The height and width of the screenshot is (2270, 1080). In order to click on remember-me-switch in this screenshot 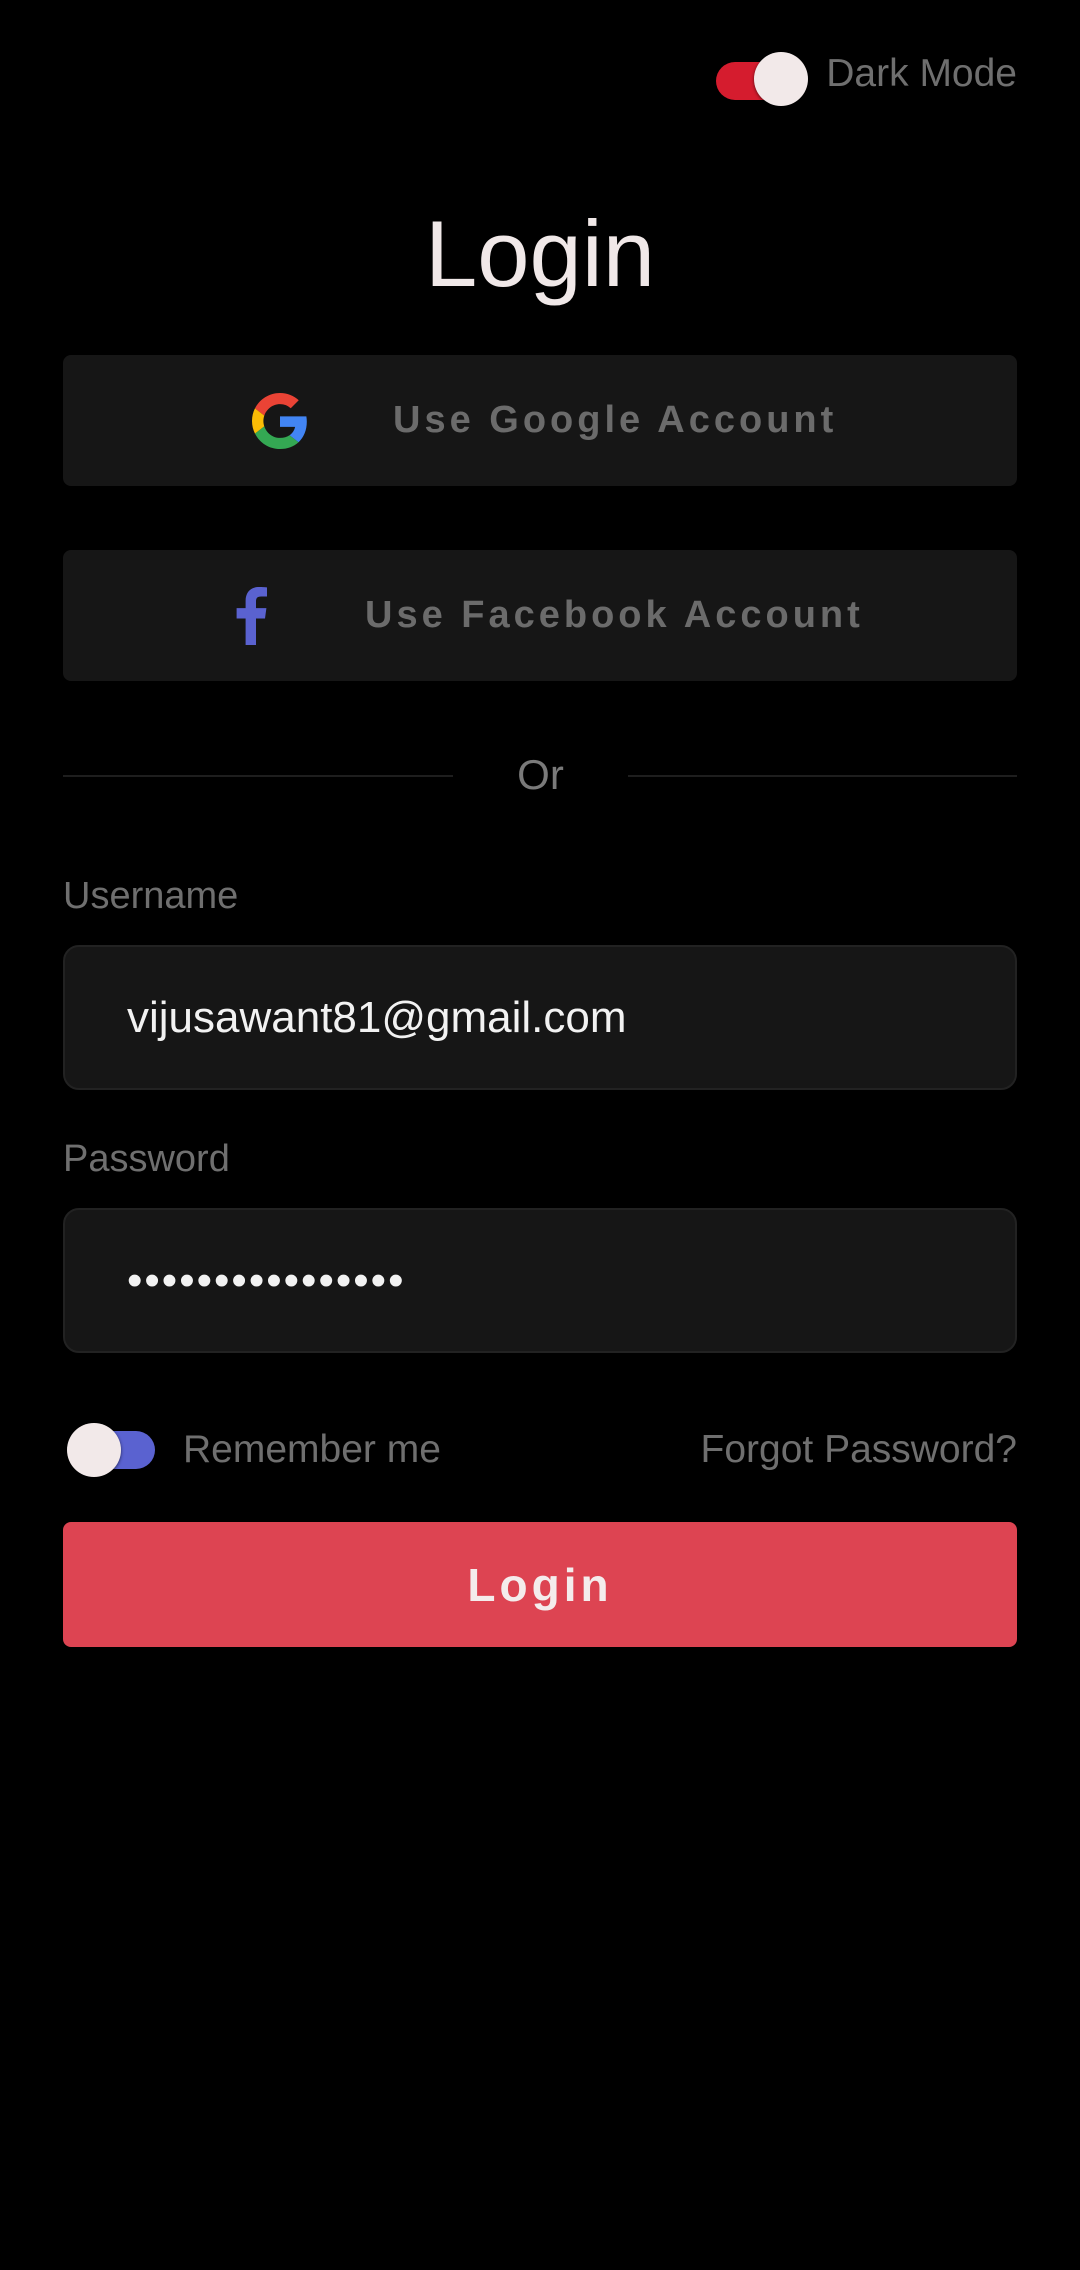, I will do `click(111, 1450)`.